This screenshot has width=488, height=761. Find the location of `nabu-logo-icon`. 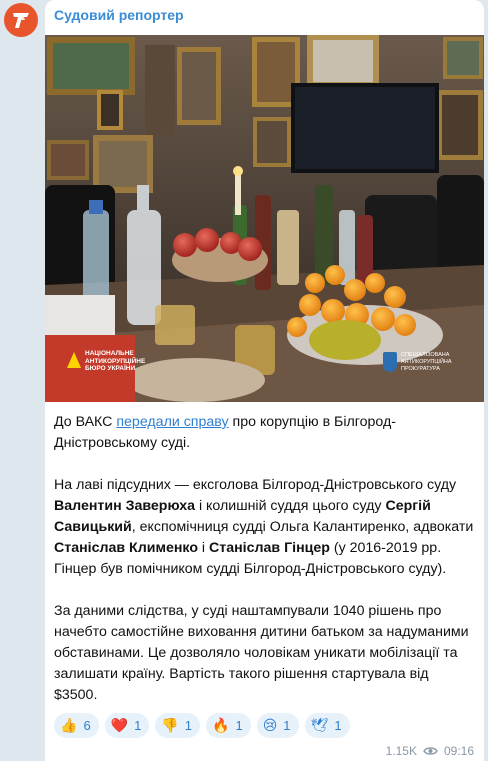

nabu-logo-icon is located at coordinates (74, 360).